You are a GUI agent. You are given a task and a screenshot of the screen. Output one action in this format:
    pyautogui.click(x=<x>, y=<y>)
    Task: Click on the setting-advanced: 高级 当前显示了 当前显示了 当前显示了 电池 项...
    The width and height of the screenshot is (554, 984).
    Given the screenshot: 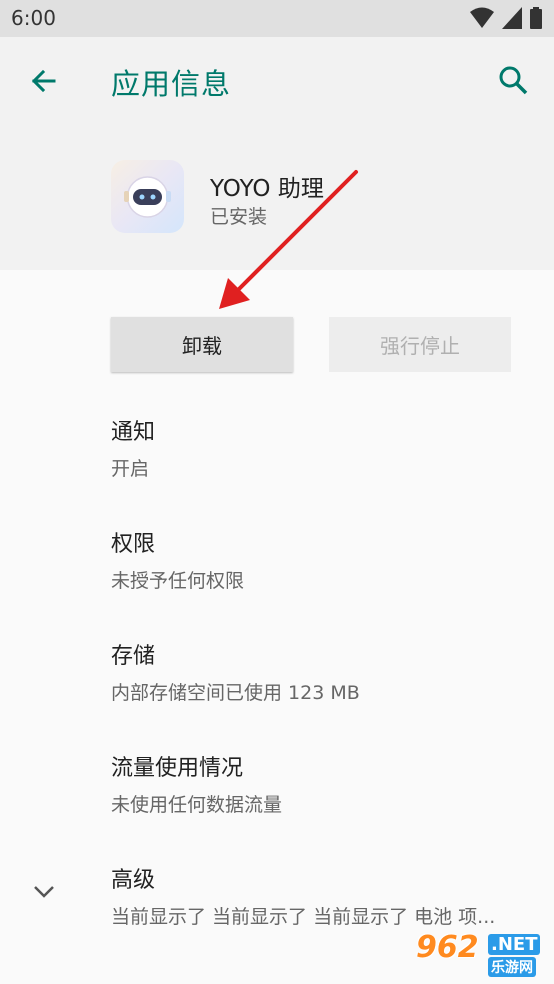 What is the action you would take?
    pyautogui.click(x=303, y=895)
    